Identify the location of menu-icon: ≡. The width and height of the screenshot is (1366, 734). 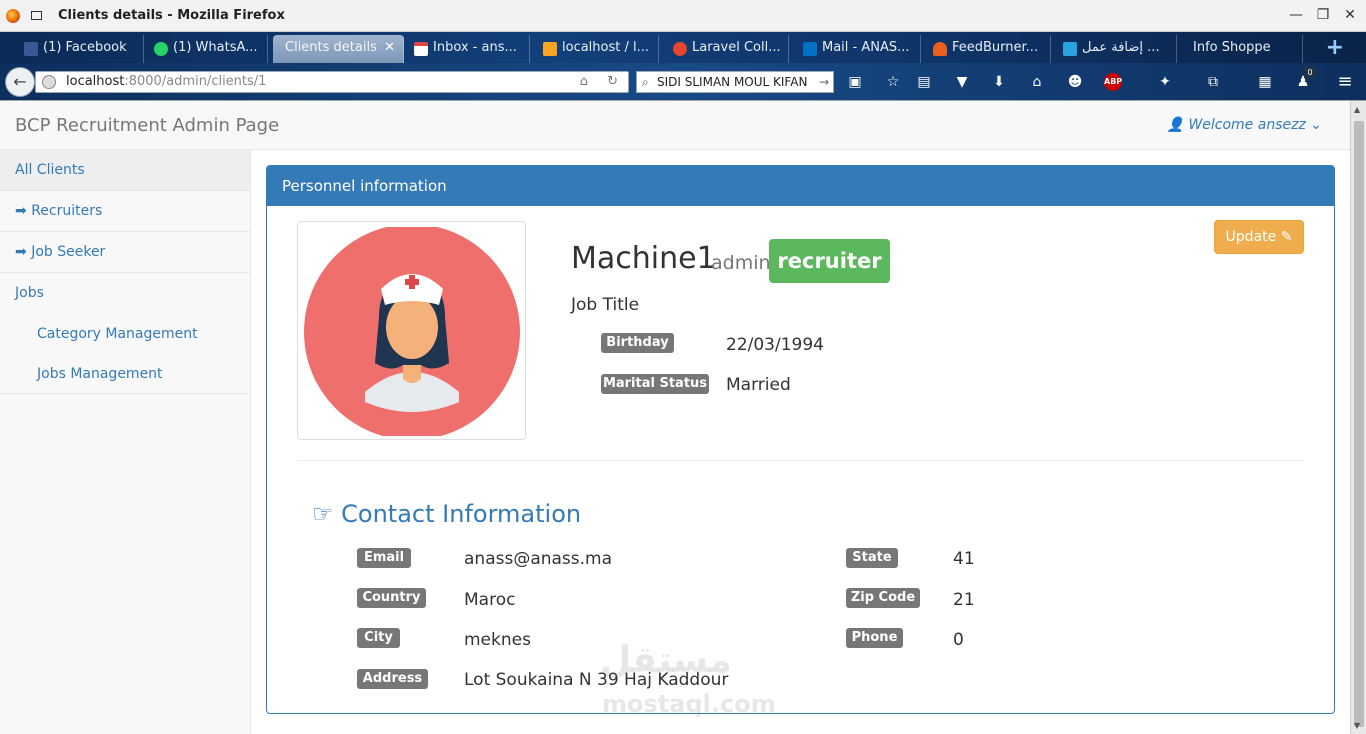
(1345, 82).